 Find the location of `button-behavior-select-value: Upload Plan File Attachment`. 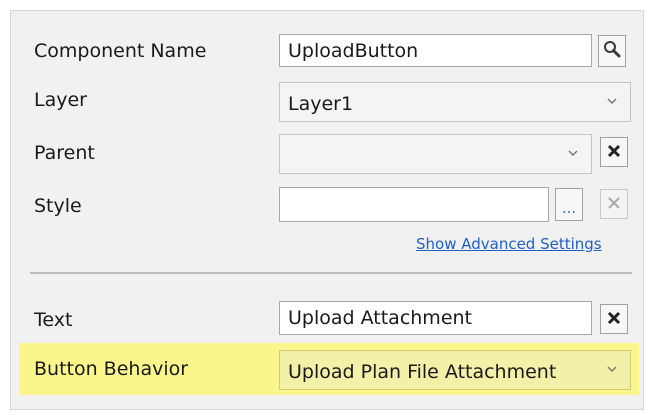

button-behavior-select-value: Upload Plan File Attachment is located at coordinates (422, 372).